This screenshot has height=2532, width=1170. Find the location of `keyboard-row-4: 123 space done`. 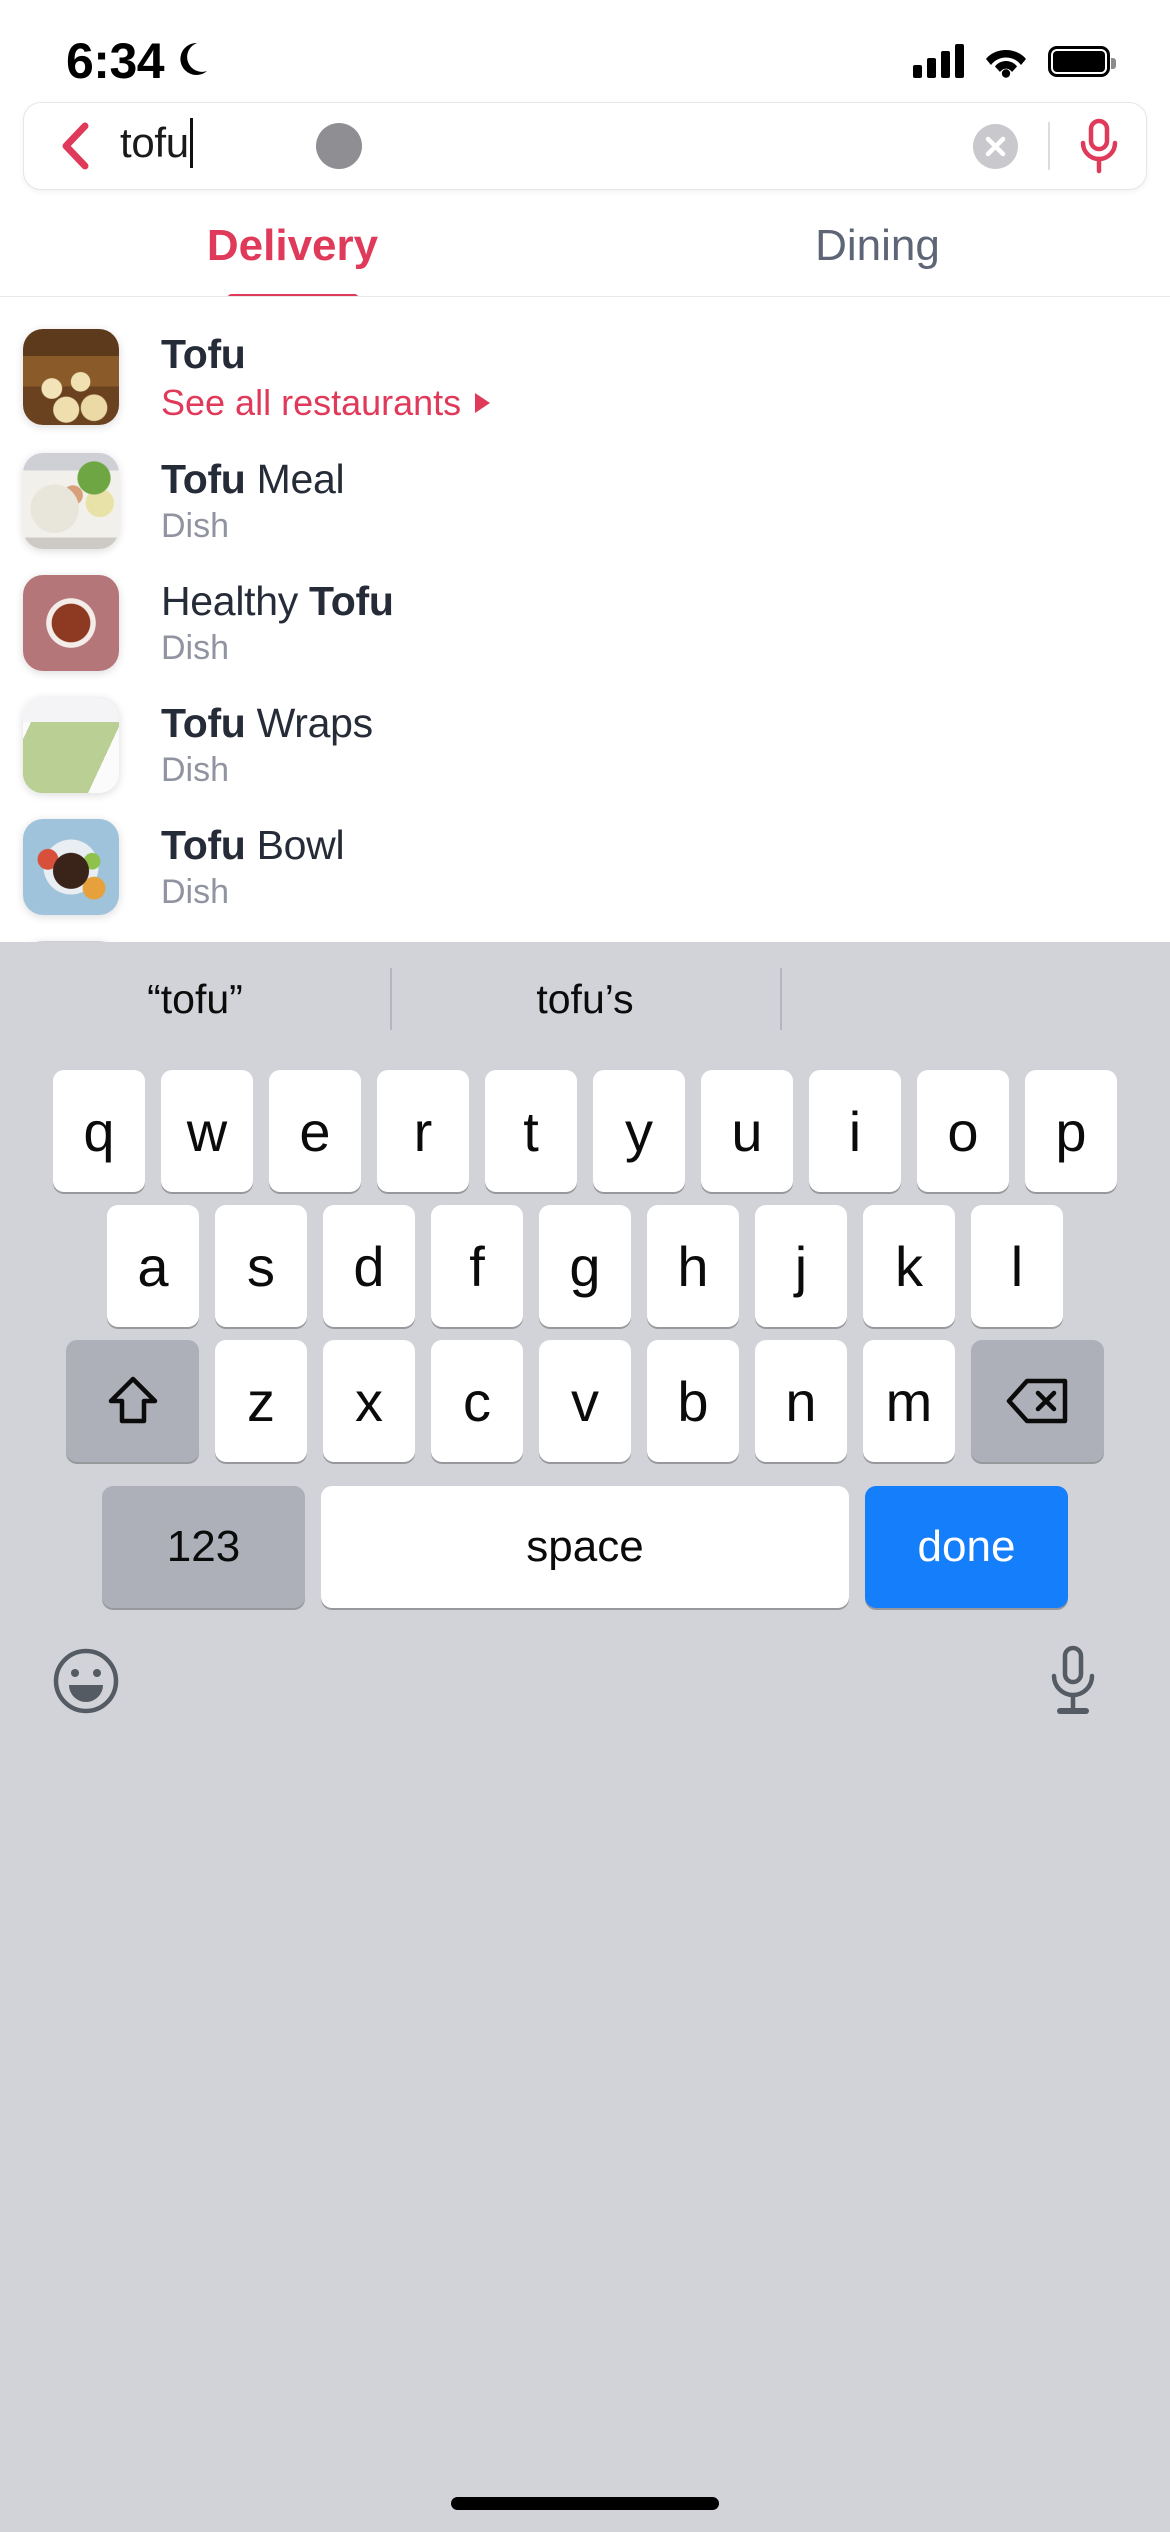

keyboard-row-4: 123 space done is located at coordinates (585, 1547).